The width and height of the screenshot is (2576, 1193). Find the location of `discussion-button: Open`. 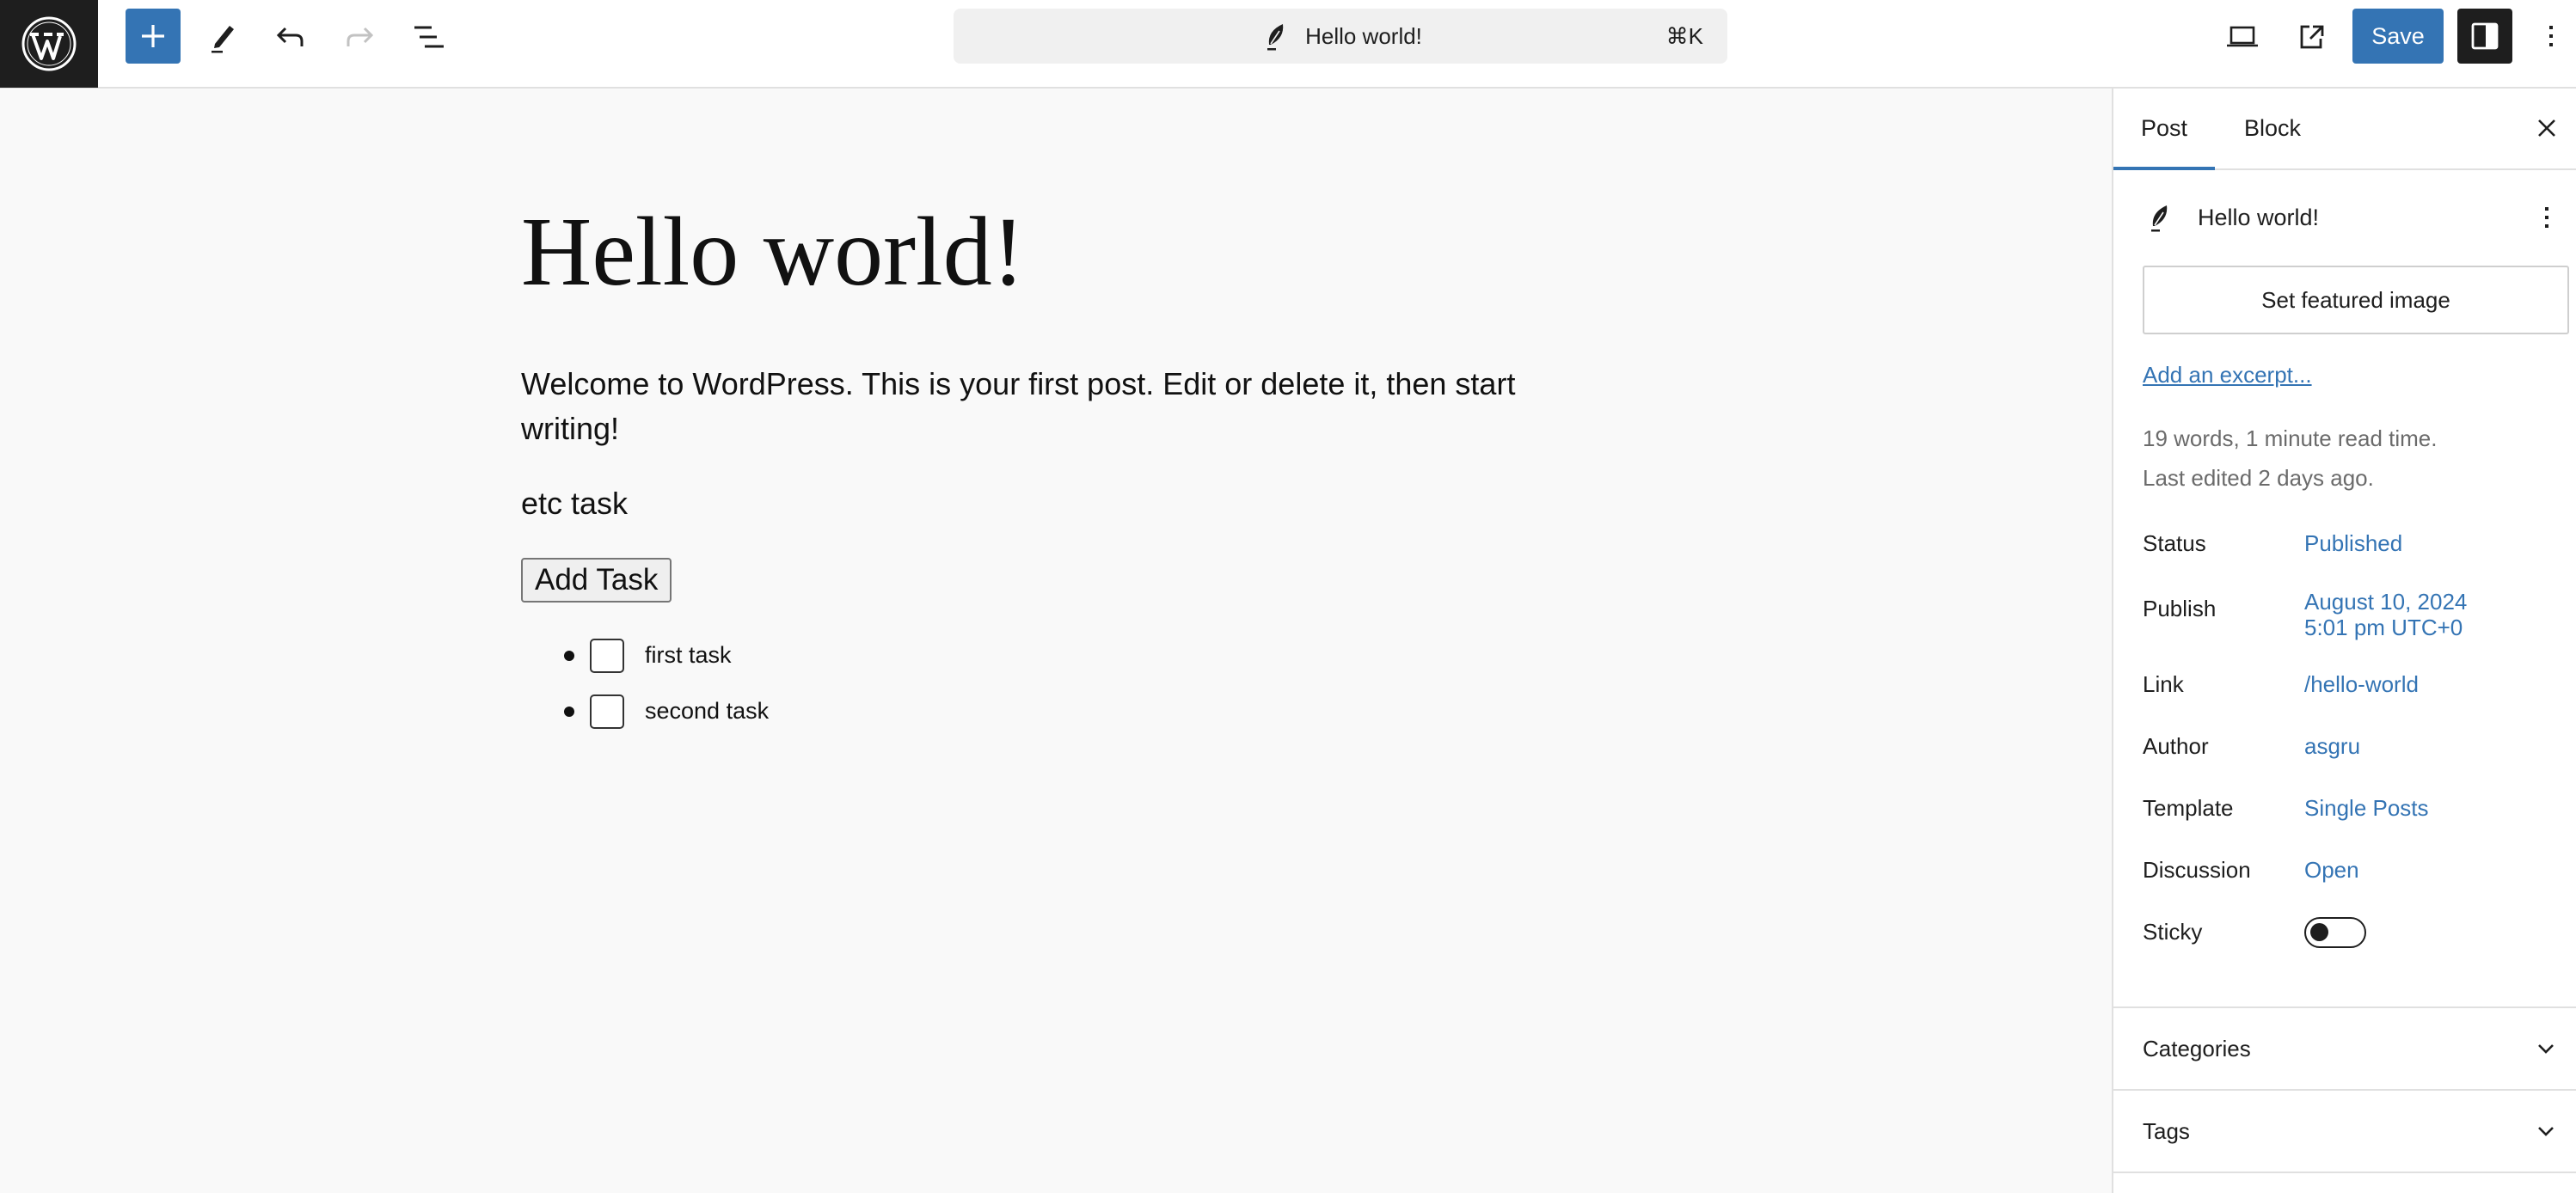

discussion-button: Open is located at coordinates (2331, 870).